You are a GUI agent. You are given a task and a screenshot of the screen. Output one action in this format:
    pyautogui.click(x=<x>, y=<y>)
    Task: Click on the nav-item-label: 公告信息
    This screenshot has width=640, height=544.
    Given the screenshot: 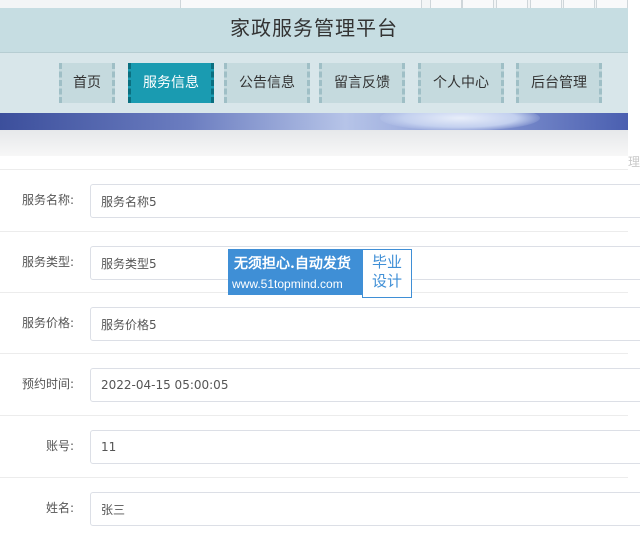 What is the action you would take?
    pyautogui.click(x=267, y=83)
    